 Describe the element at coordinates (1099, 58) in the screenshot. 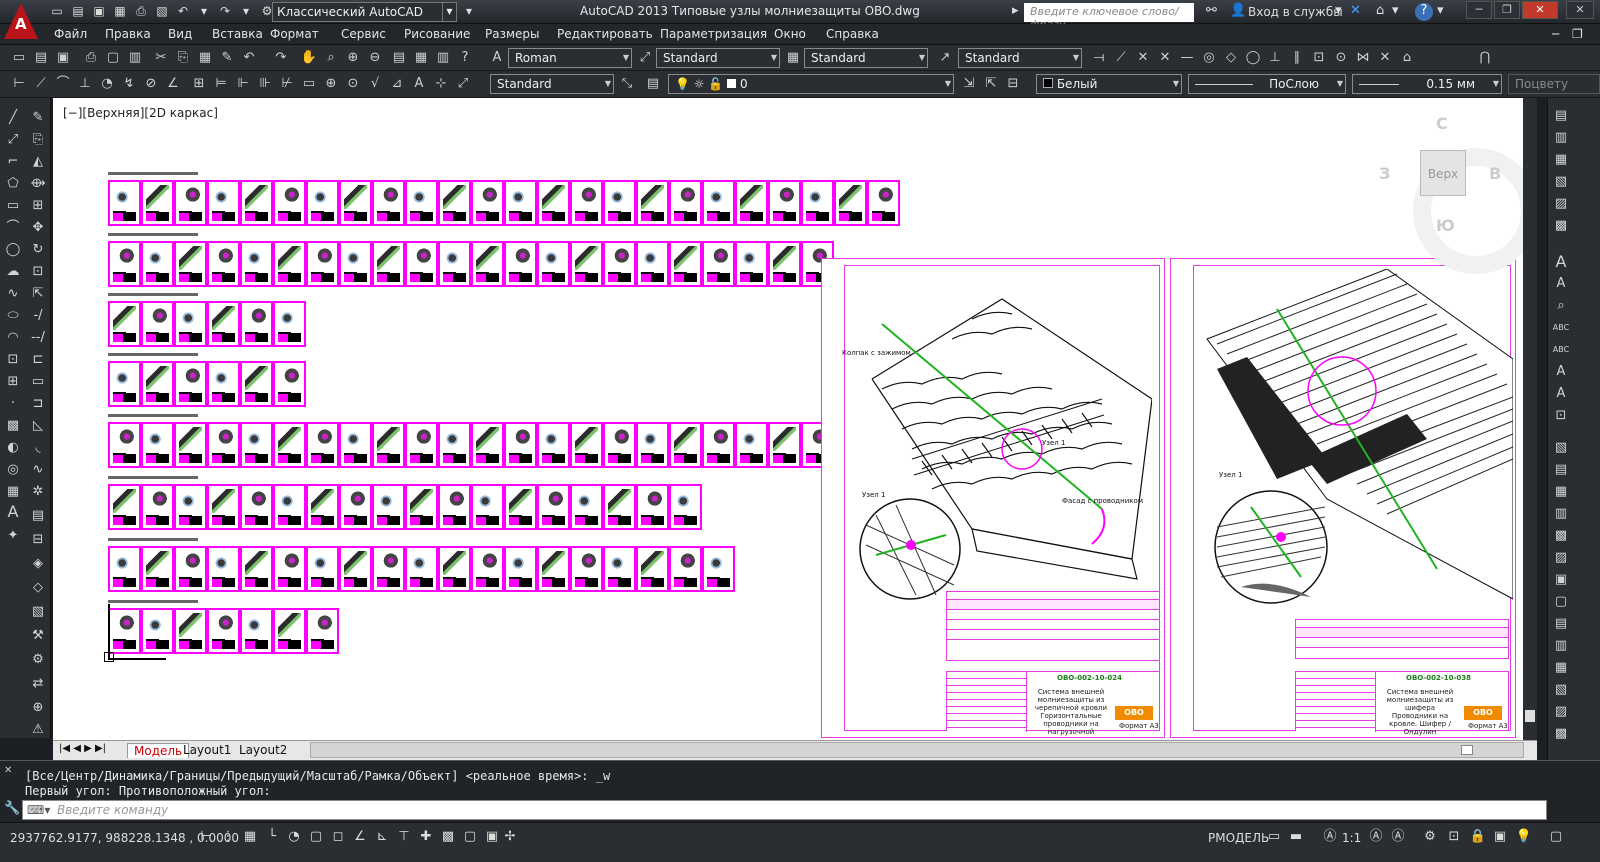

I see `osnap-endpoint-icon: ⟞` at that location.